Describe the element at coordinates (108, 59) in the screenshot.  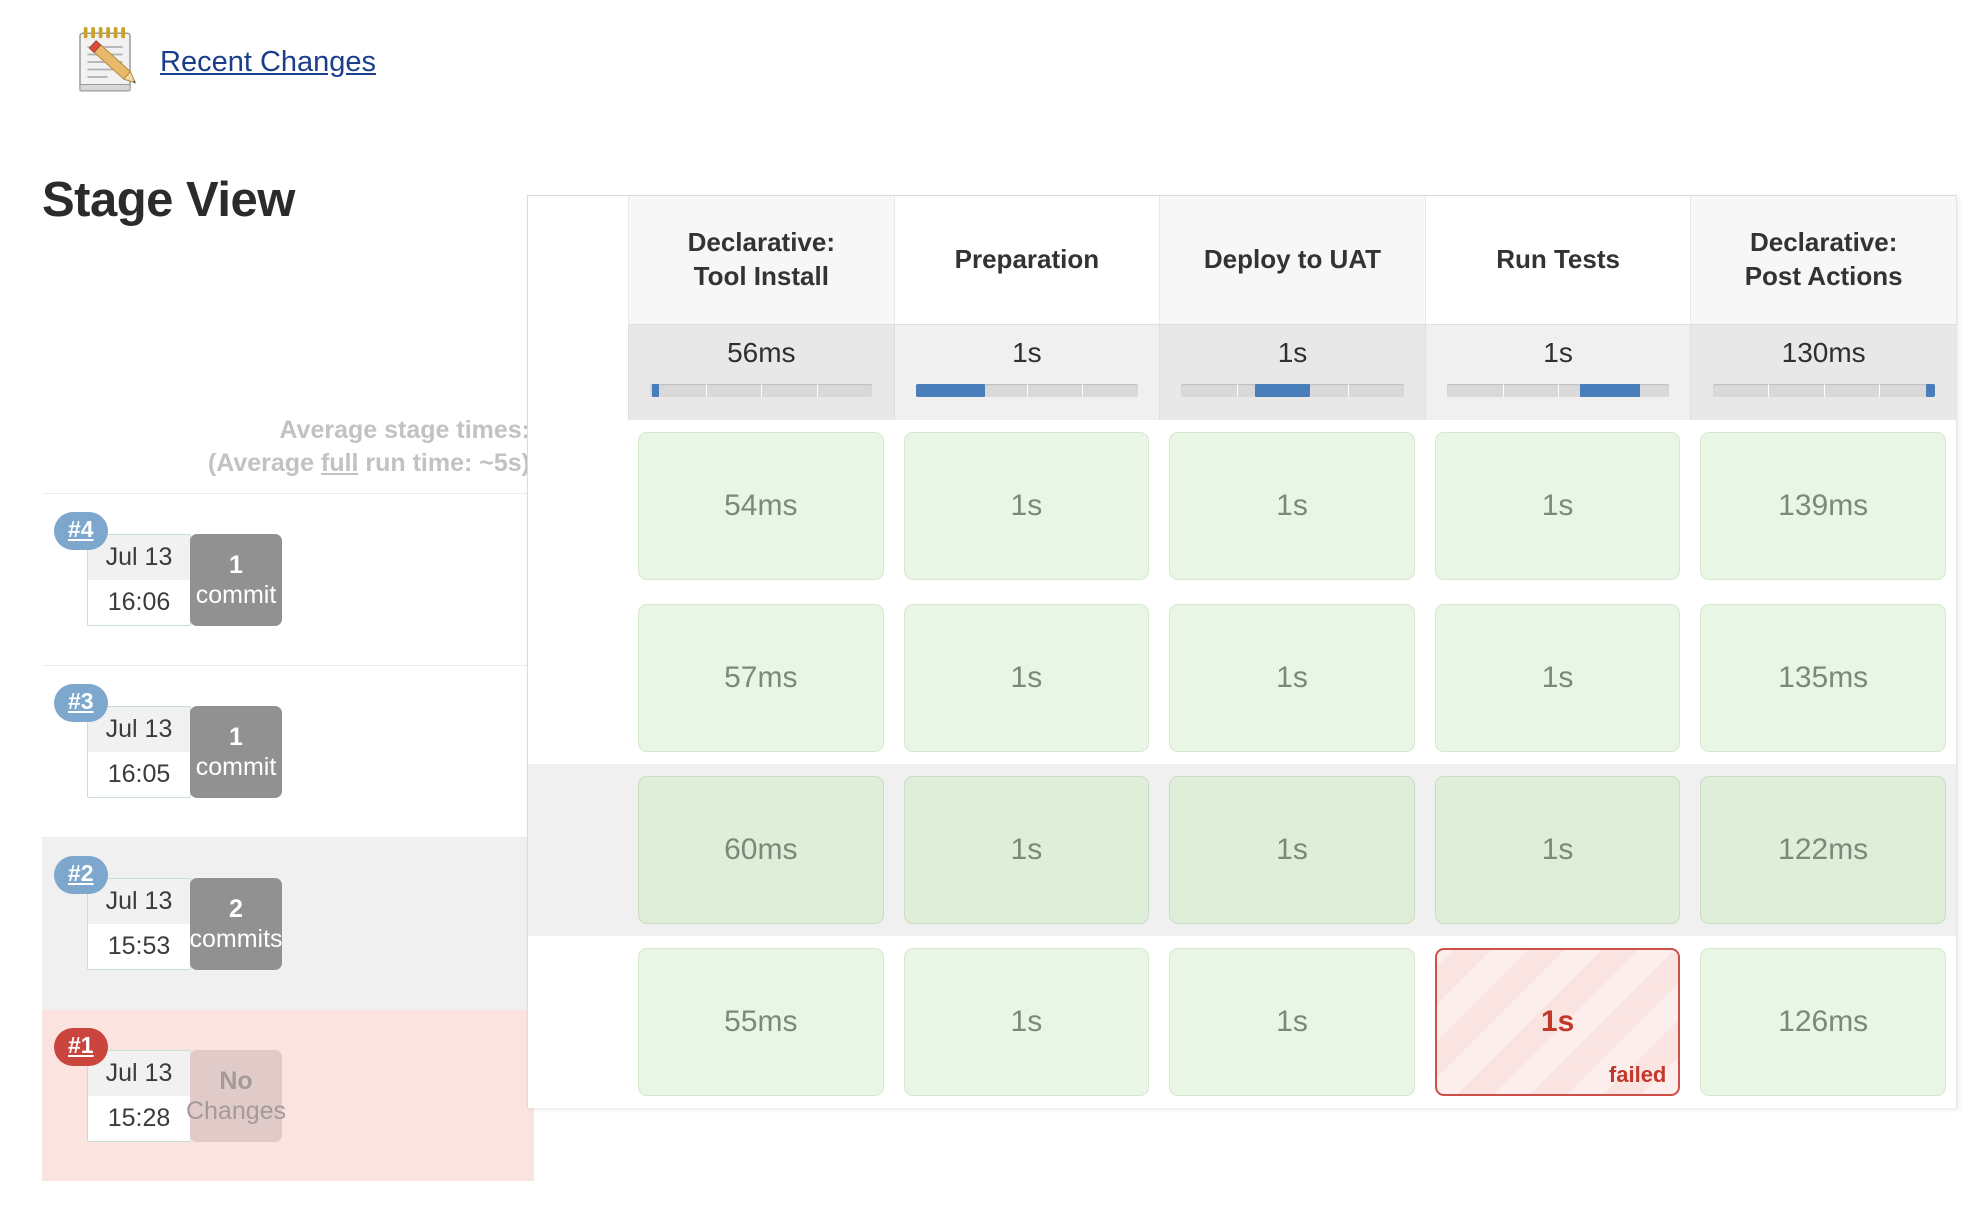
I see `notepad-pencil-icon` at that location.